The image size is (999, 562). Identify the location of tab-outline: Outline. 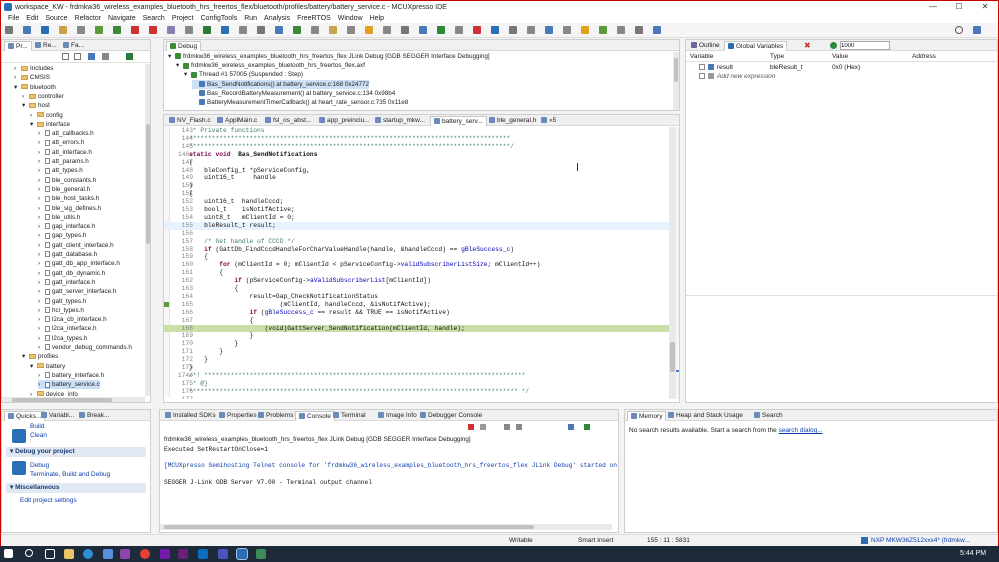
(705, 46).